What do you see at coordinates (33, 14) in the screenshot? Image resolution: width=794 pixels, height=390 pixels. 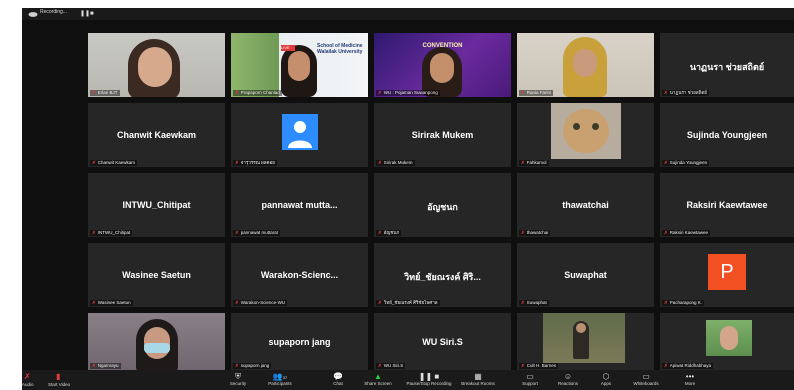 I see `recording-cloud-icon` at bounding box center [33, 14].